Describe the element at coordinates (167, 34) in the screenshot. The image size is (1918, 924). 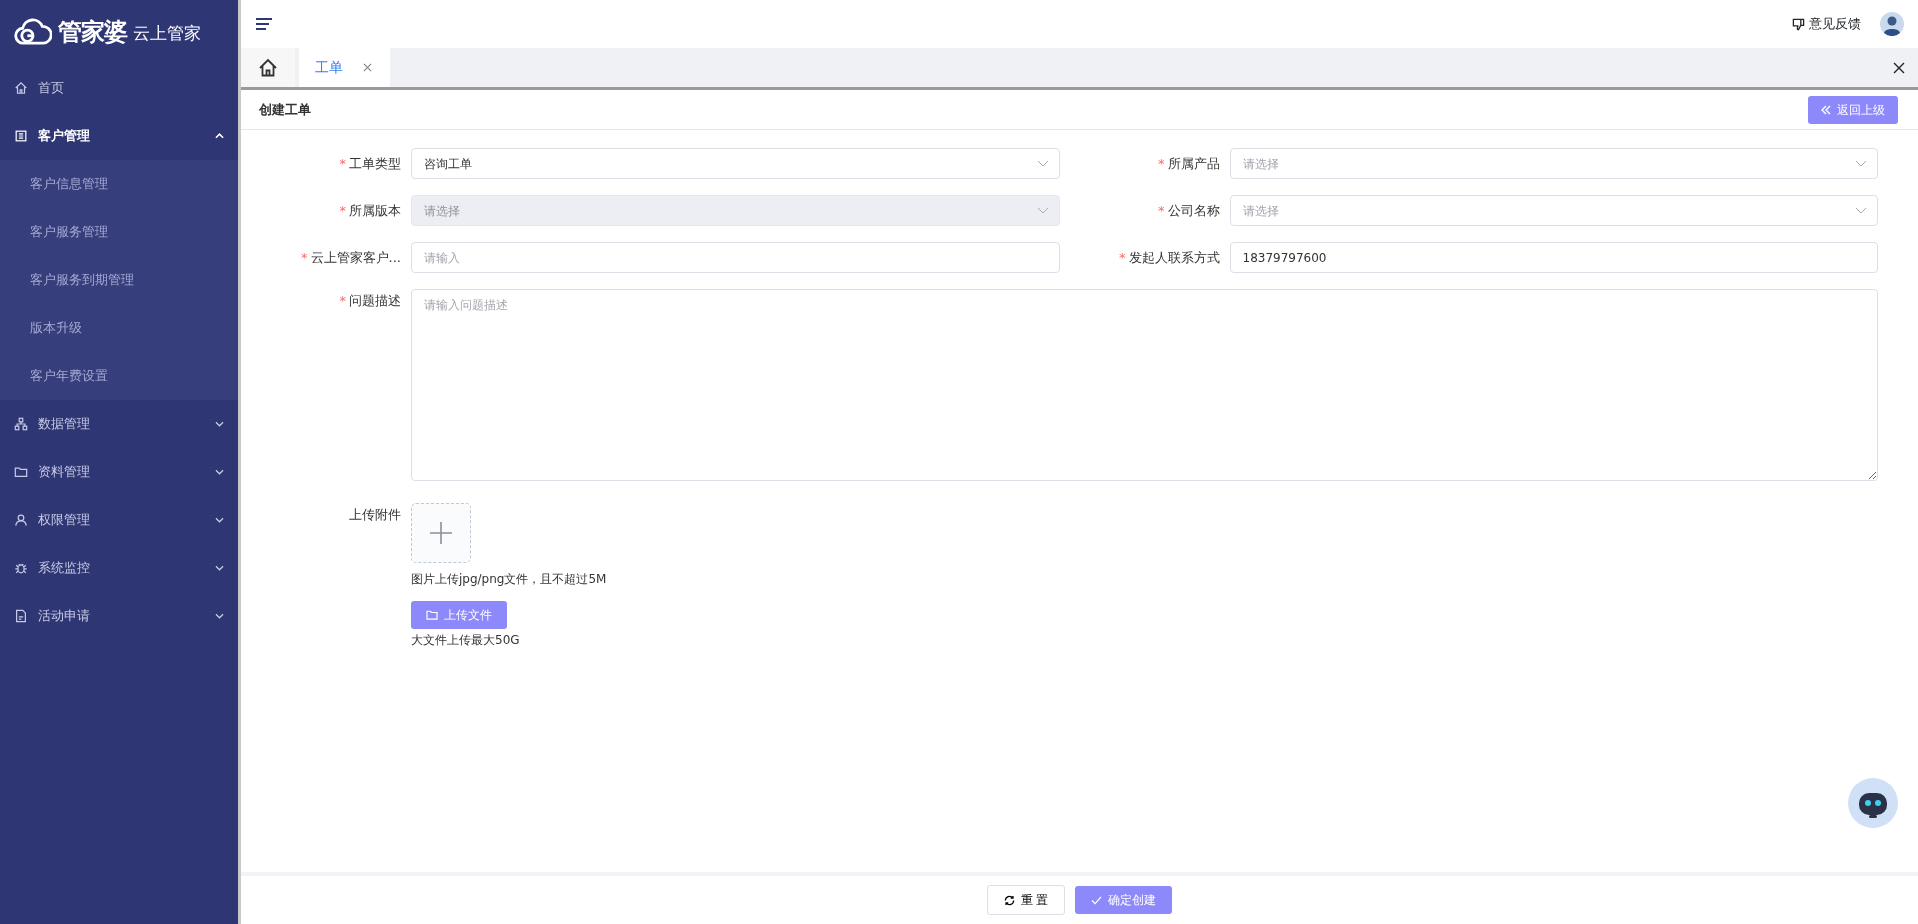
I see `brand-subtitle: 云上管家` at that location.